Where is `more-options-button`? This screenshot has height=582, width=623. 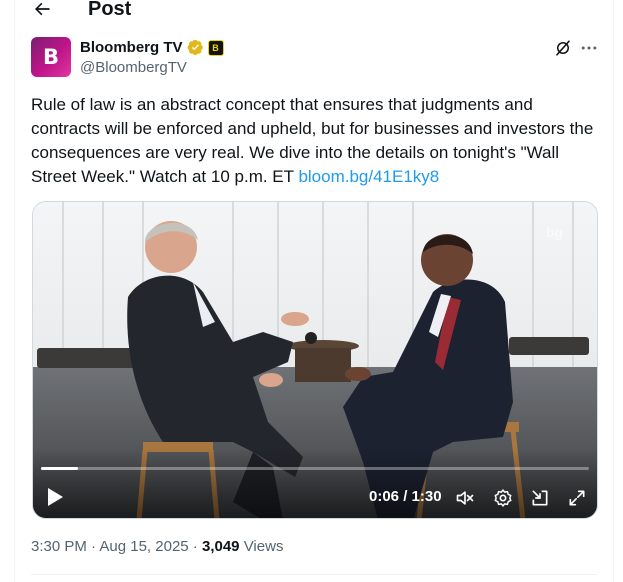 more-options-button is located at coordinates (589, 48).